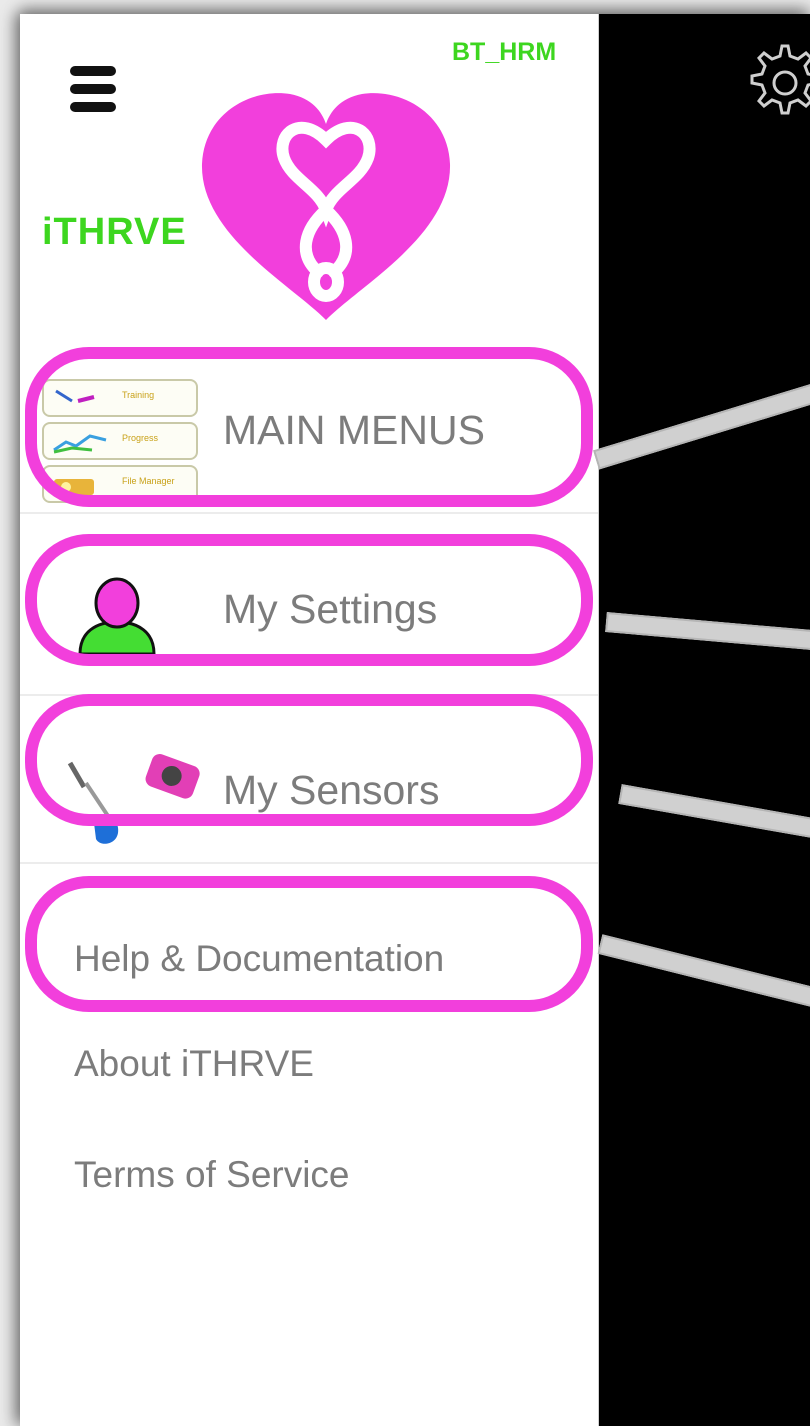 This screenshot has height=1426, width=810. What do you see at coordinates (330, 609) in the screenshot?
I see `menu-item-label: My Settings` at bounding box center [330, 609].